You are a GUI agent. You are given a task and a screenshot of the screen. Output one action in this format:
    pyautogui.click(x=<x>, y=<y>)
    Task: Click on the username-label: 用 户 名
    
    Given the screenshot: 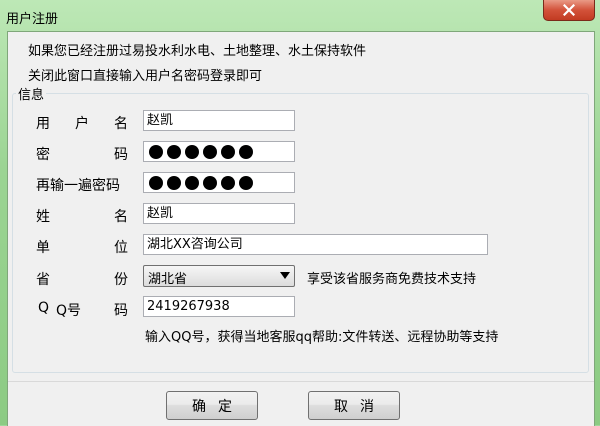 What is the action you would take?
    pyautogui.click(x=82, y=123)
    